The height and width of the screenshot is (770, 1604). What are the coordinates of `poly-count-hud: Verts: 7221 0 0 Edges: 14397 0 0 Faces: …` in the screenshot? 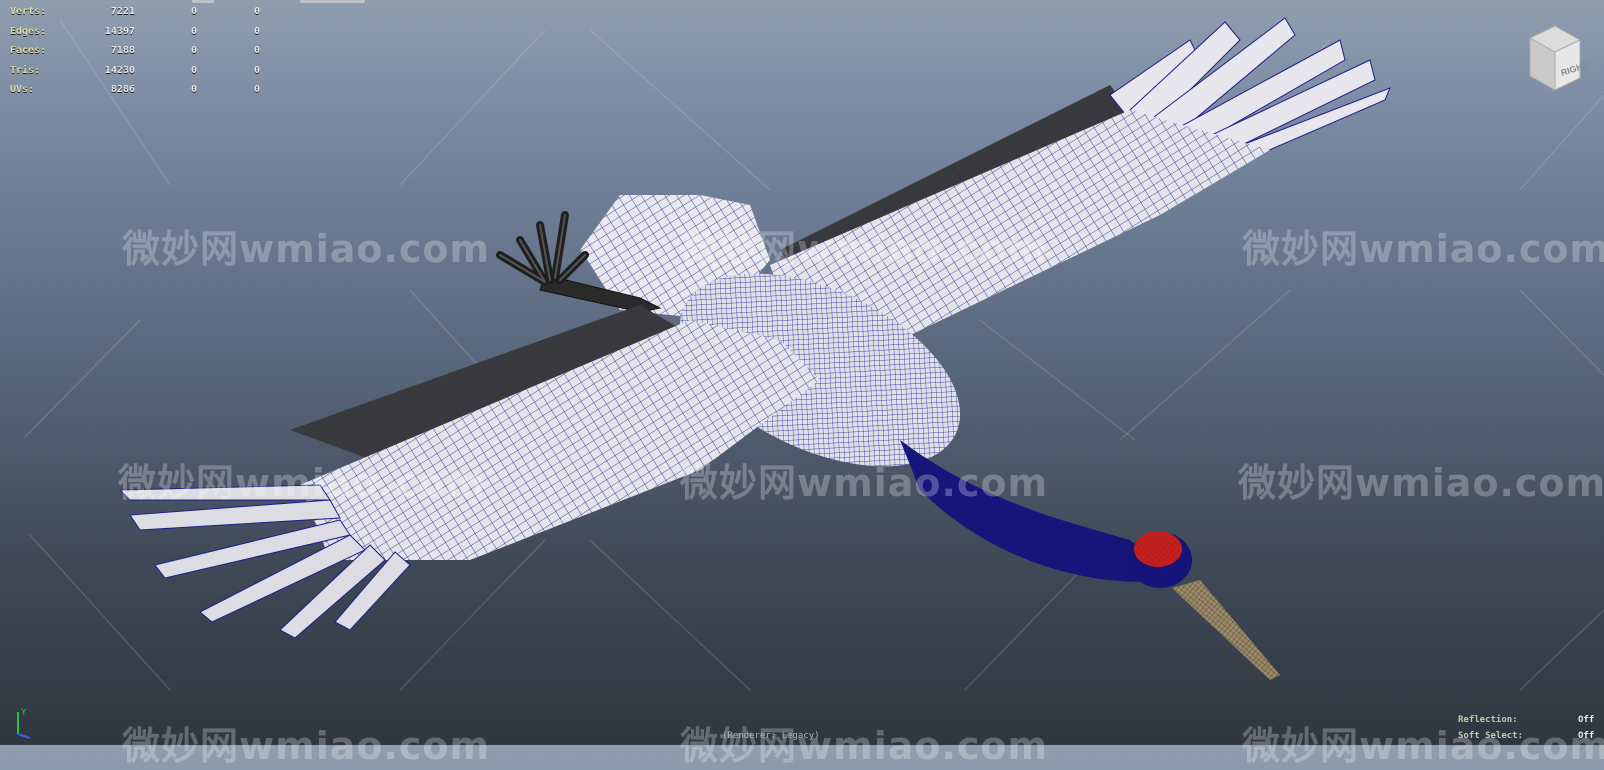 It's located at (135, 51).